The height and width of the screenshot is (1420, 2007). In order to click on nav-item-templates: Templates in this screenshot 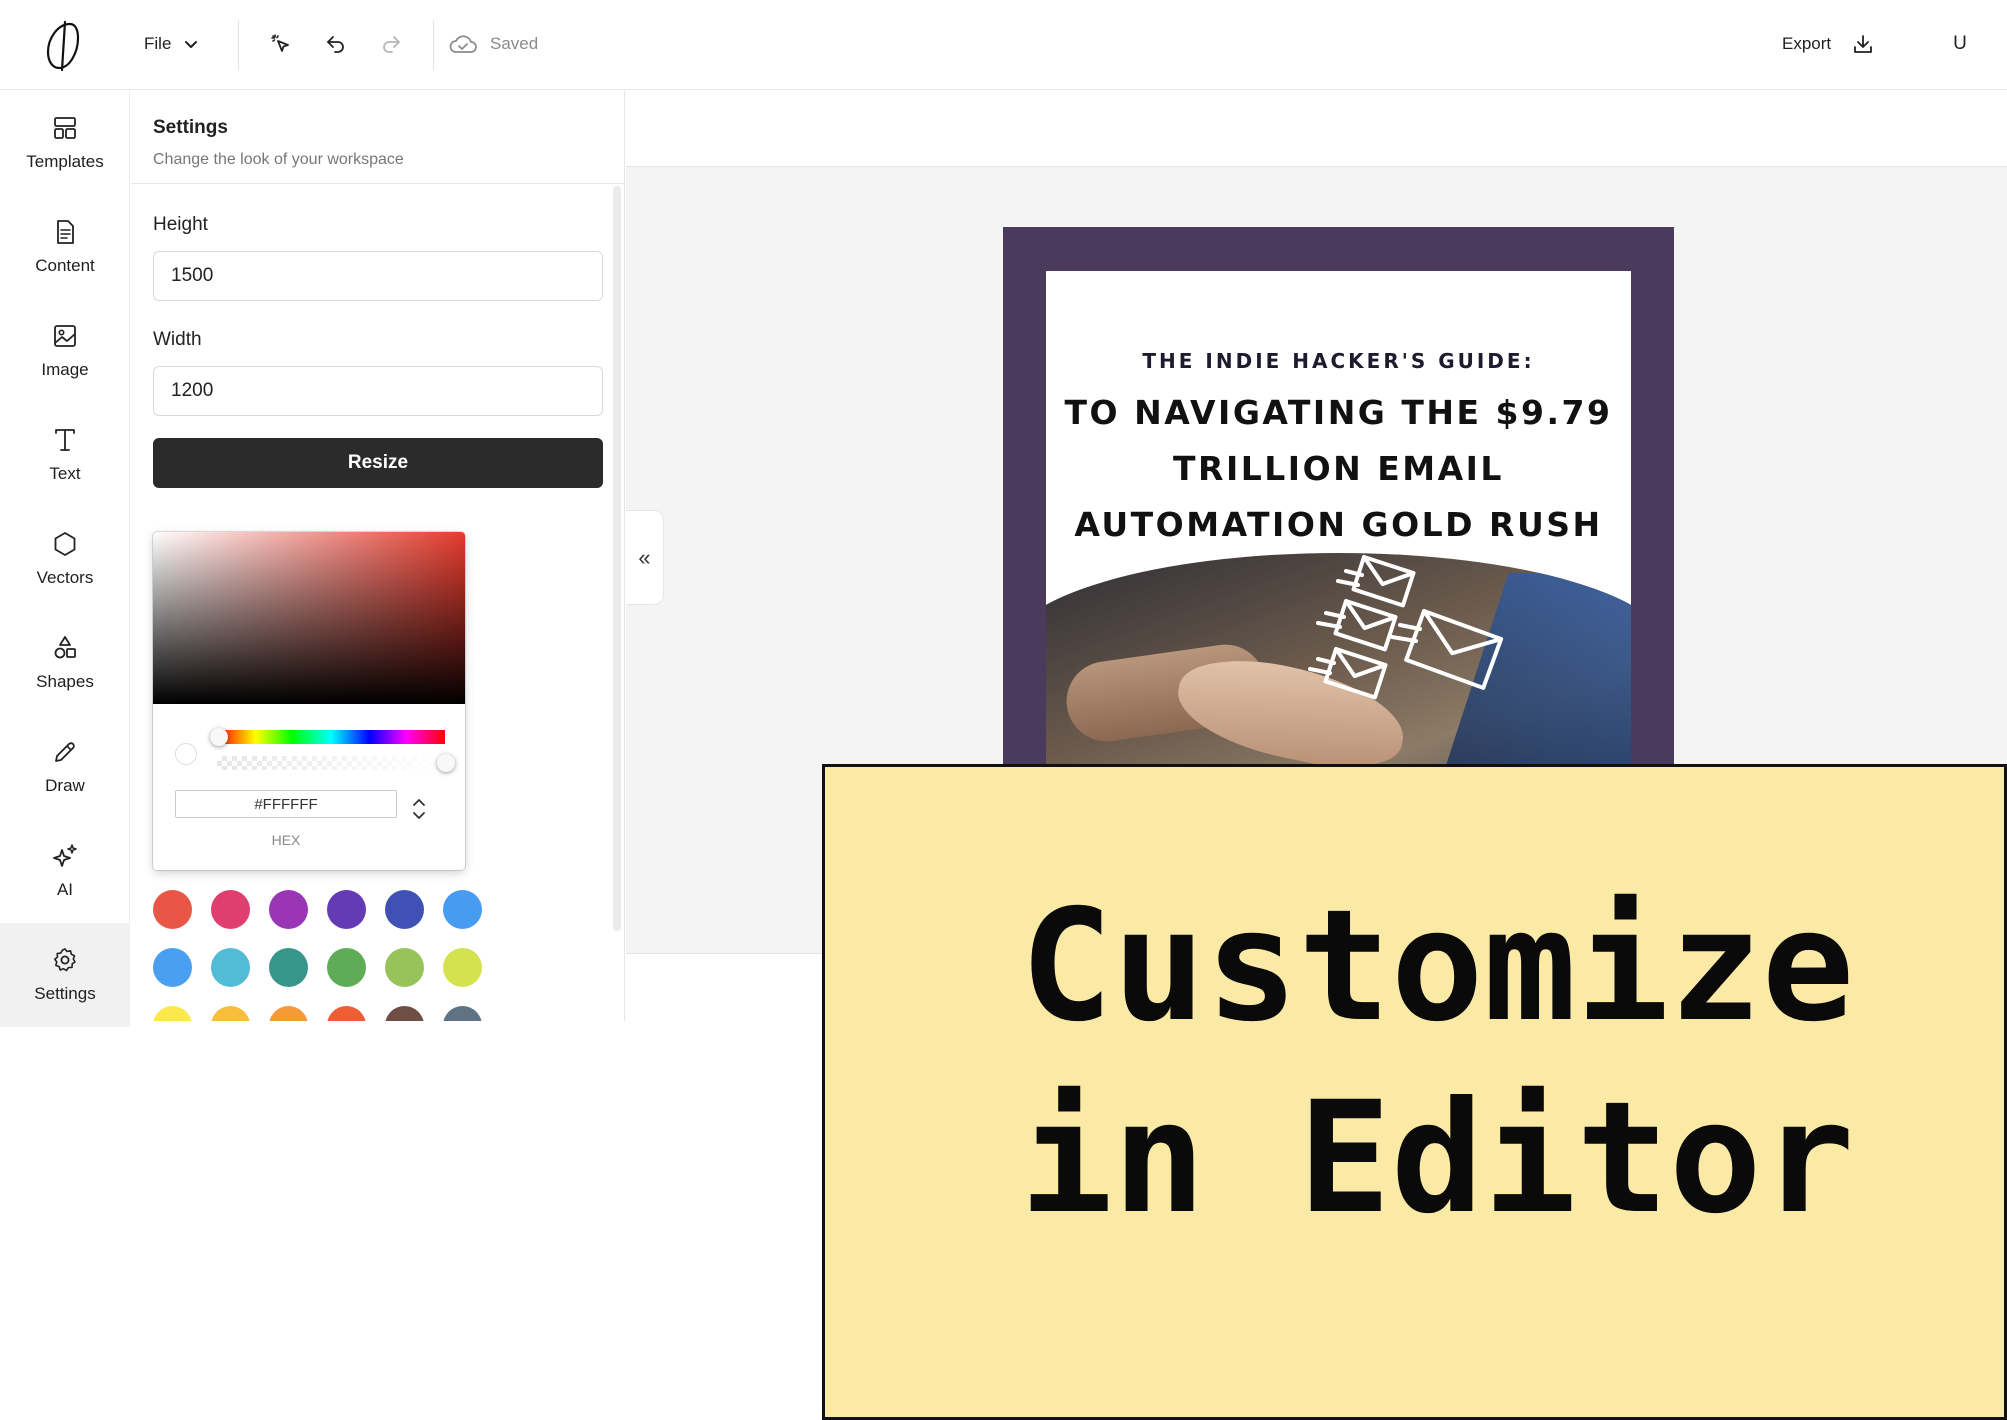, I will do `click(65, 143)`.